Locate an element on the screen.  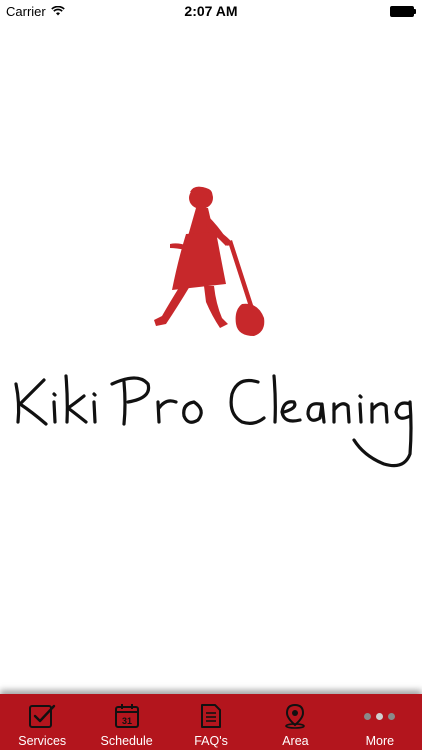
checkbox-icon is located at coordinates (42, 719).